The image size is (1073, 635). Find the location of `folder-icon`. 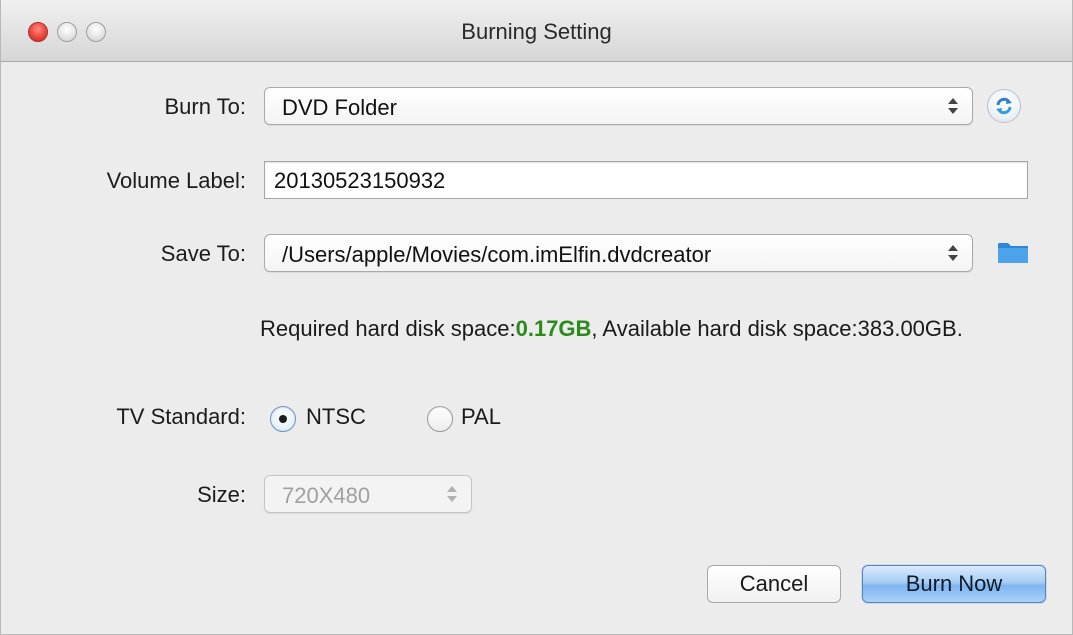

folder-icon is located at coordinates (1013, 253).